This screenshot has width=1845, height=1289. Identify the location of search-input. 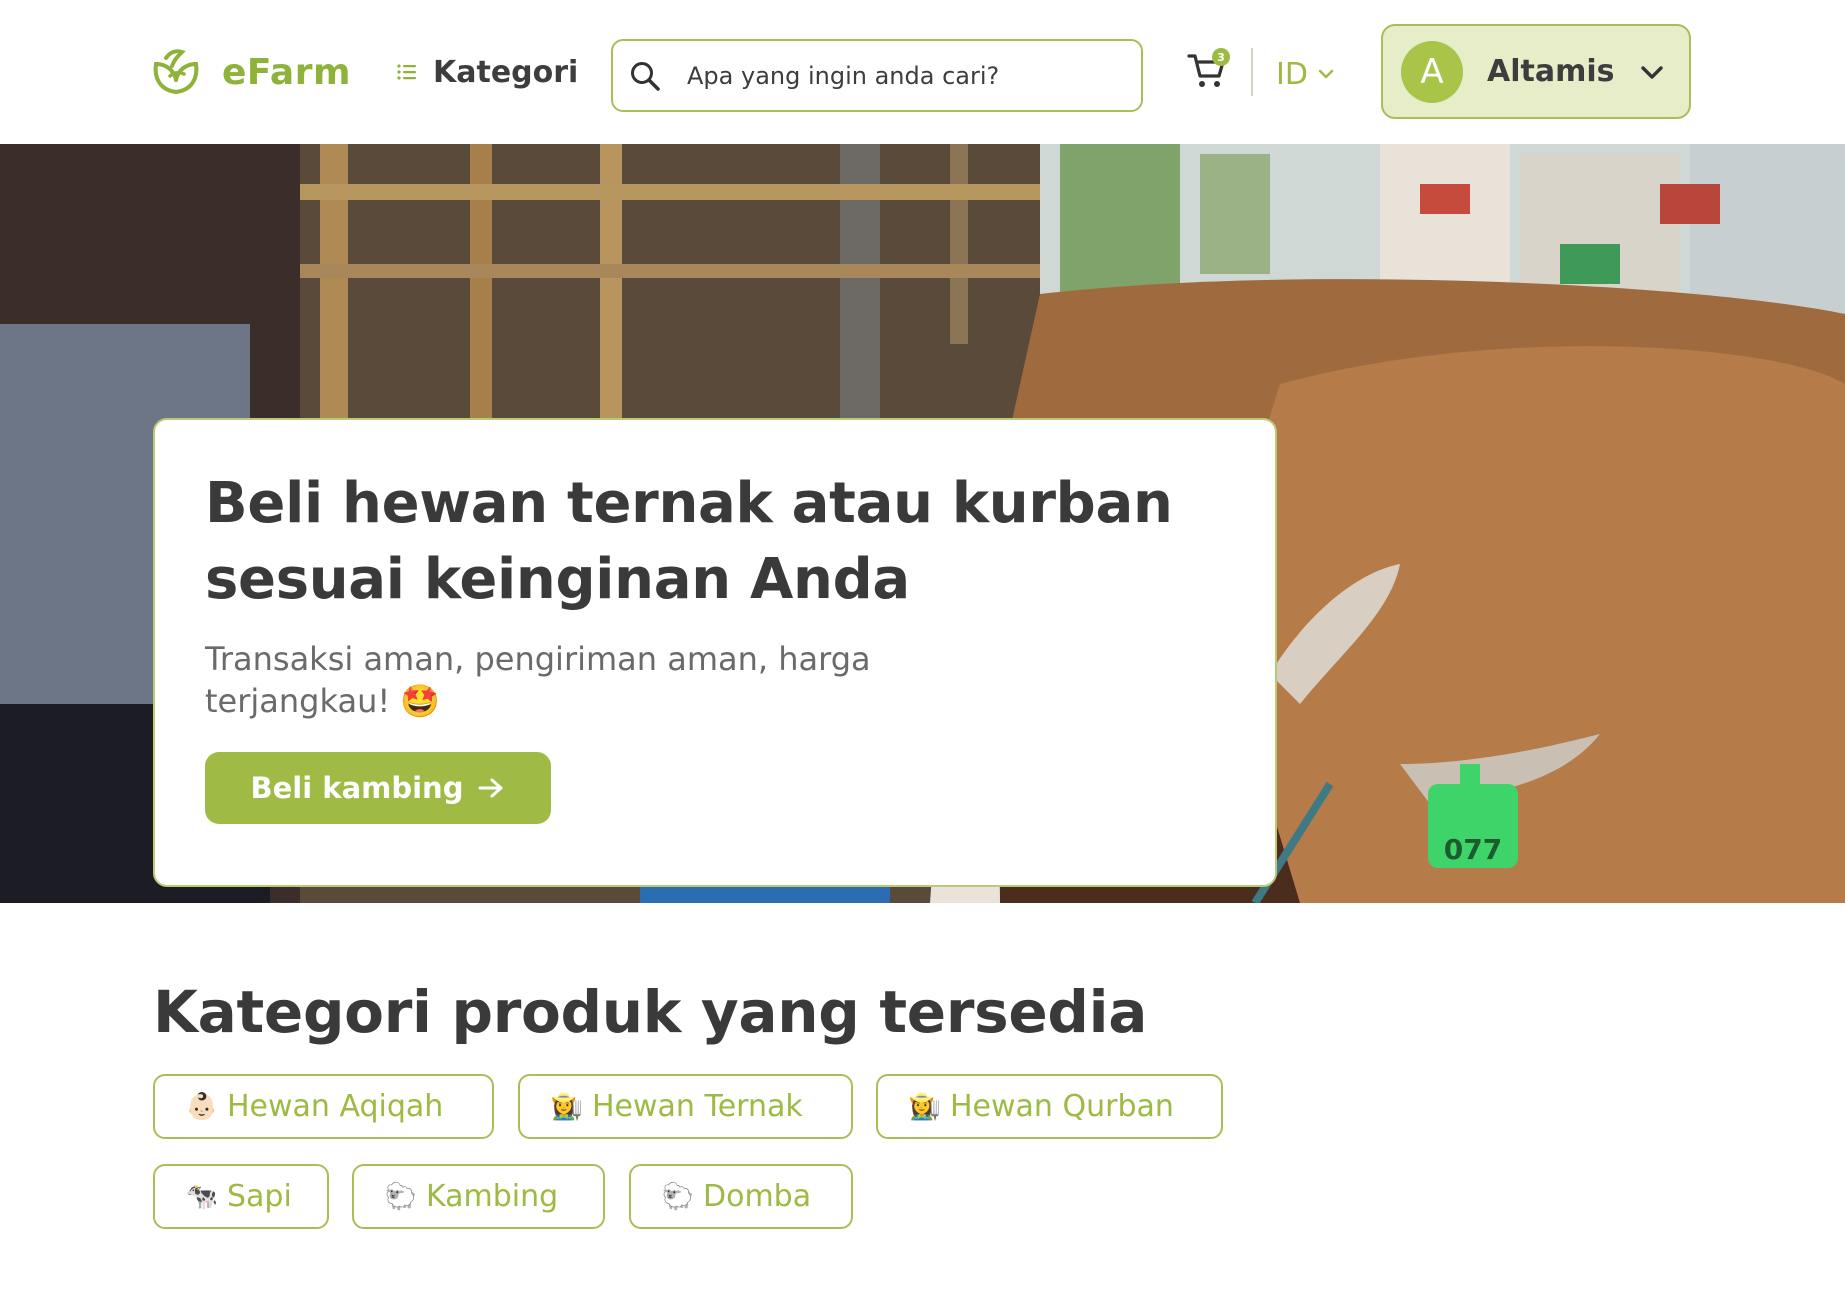
(907, 75).